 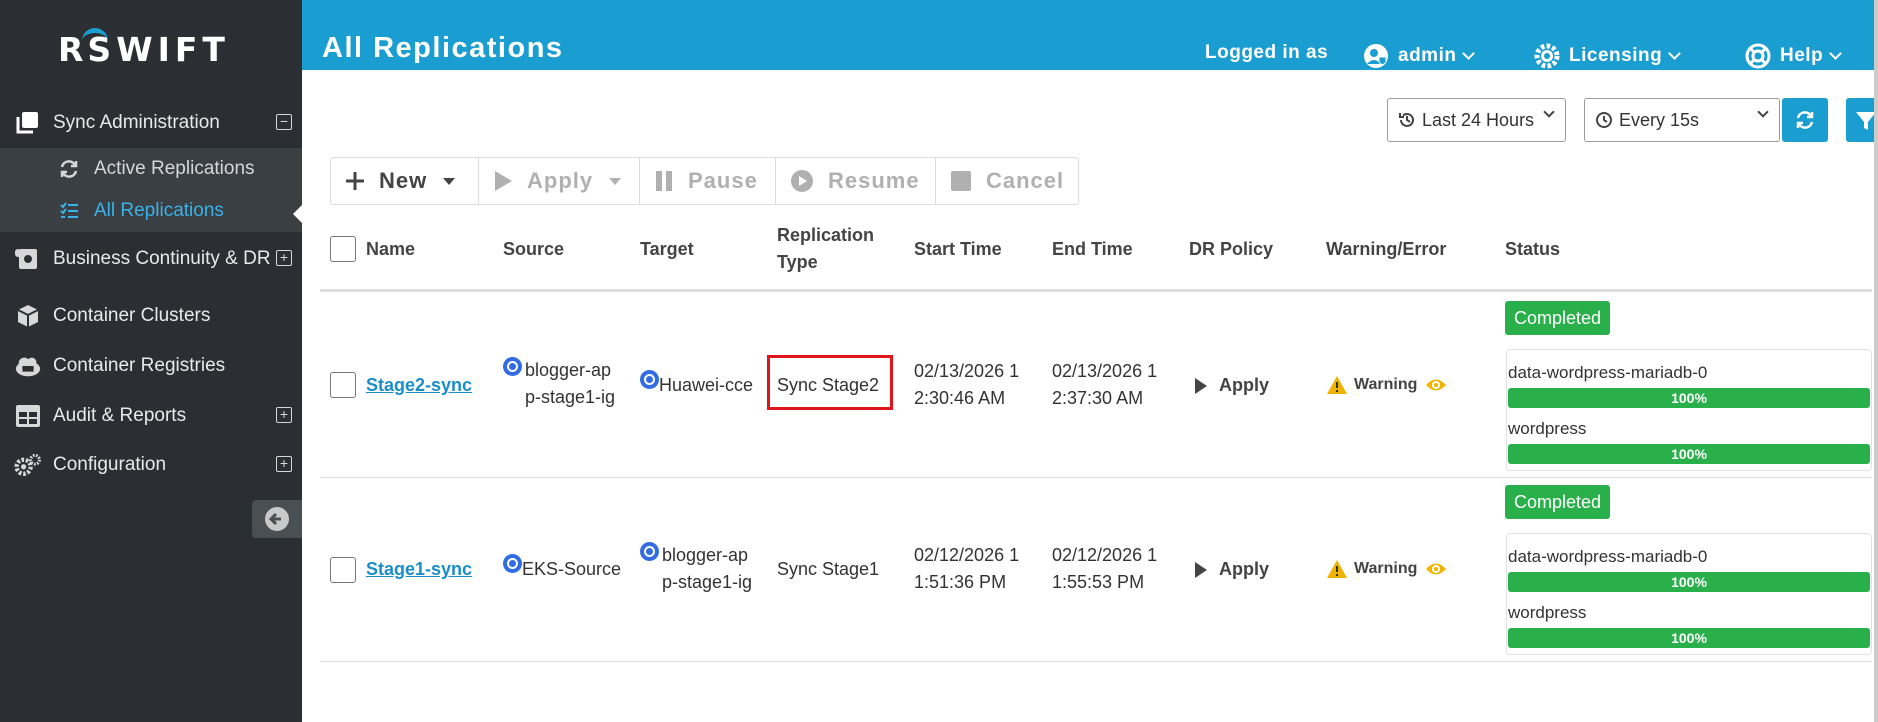 What do you see at coordinates (151, 259) in the screenshot?
I see `sidebar-item-business-continuity: Business Continuity & DR +` at bounding box center [151, 259].